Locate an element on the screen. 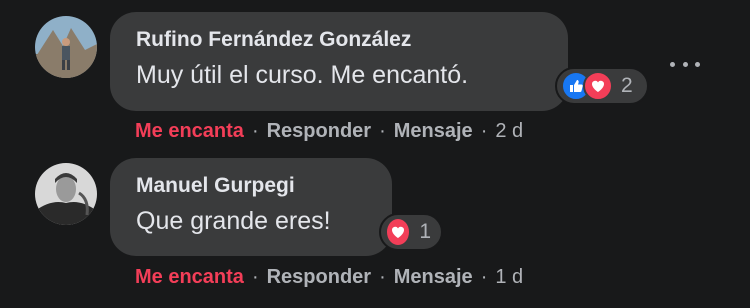  comment-actions: Me encanta · Responder · Mensaje · 2 d is located at coordinates (329, 131).